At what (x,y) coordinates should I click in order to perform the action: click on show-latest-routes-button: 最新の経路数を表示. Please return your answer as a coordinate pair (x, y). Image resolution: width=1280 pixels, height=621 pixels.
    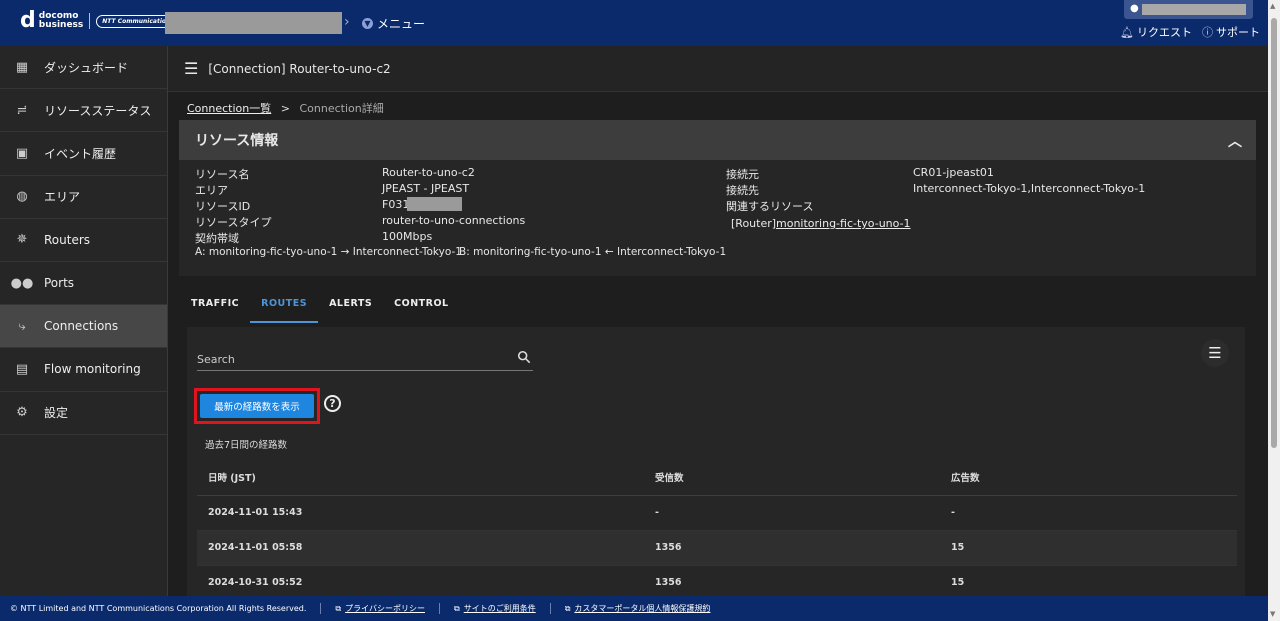
    Looking at the image, I should click on (257, 406).